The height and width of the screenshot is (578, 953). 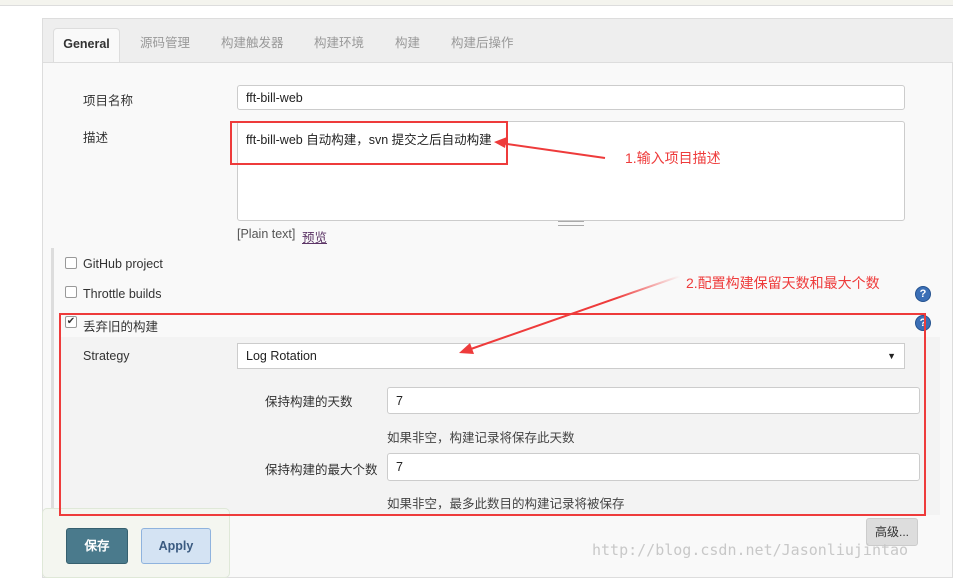 What do you see at coordinates (673, 158) in the screenshot?
I see `annotation-note-1: 1.输入项目描述` at bounding box center [673, 158].